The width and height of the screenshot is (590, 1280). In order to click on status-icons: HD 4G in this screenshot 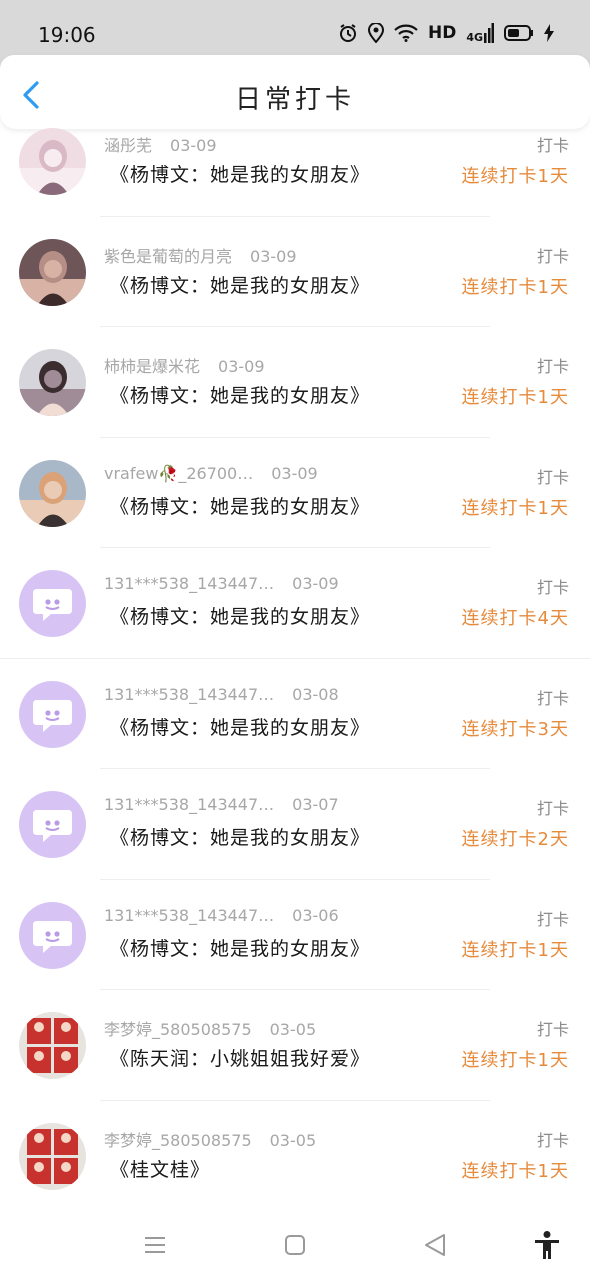, I will do `click(446, 33)`.